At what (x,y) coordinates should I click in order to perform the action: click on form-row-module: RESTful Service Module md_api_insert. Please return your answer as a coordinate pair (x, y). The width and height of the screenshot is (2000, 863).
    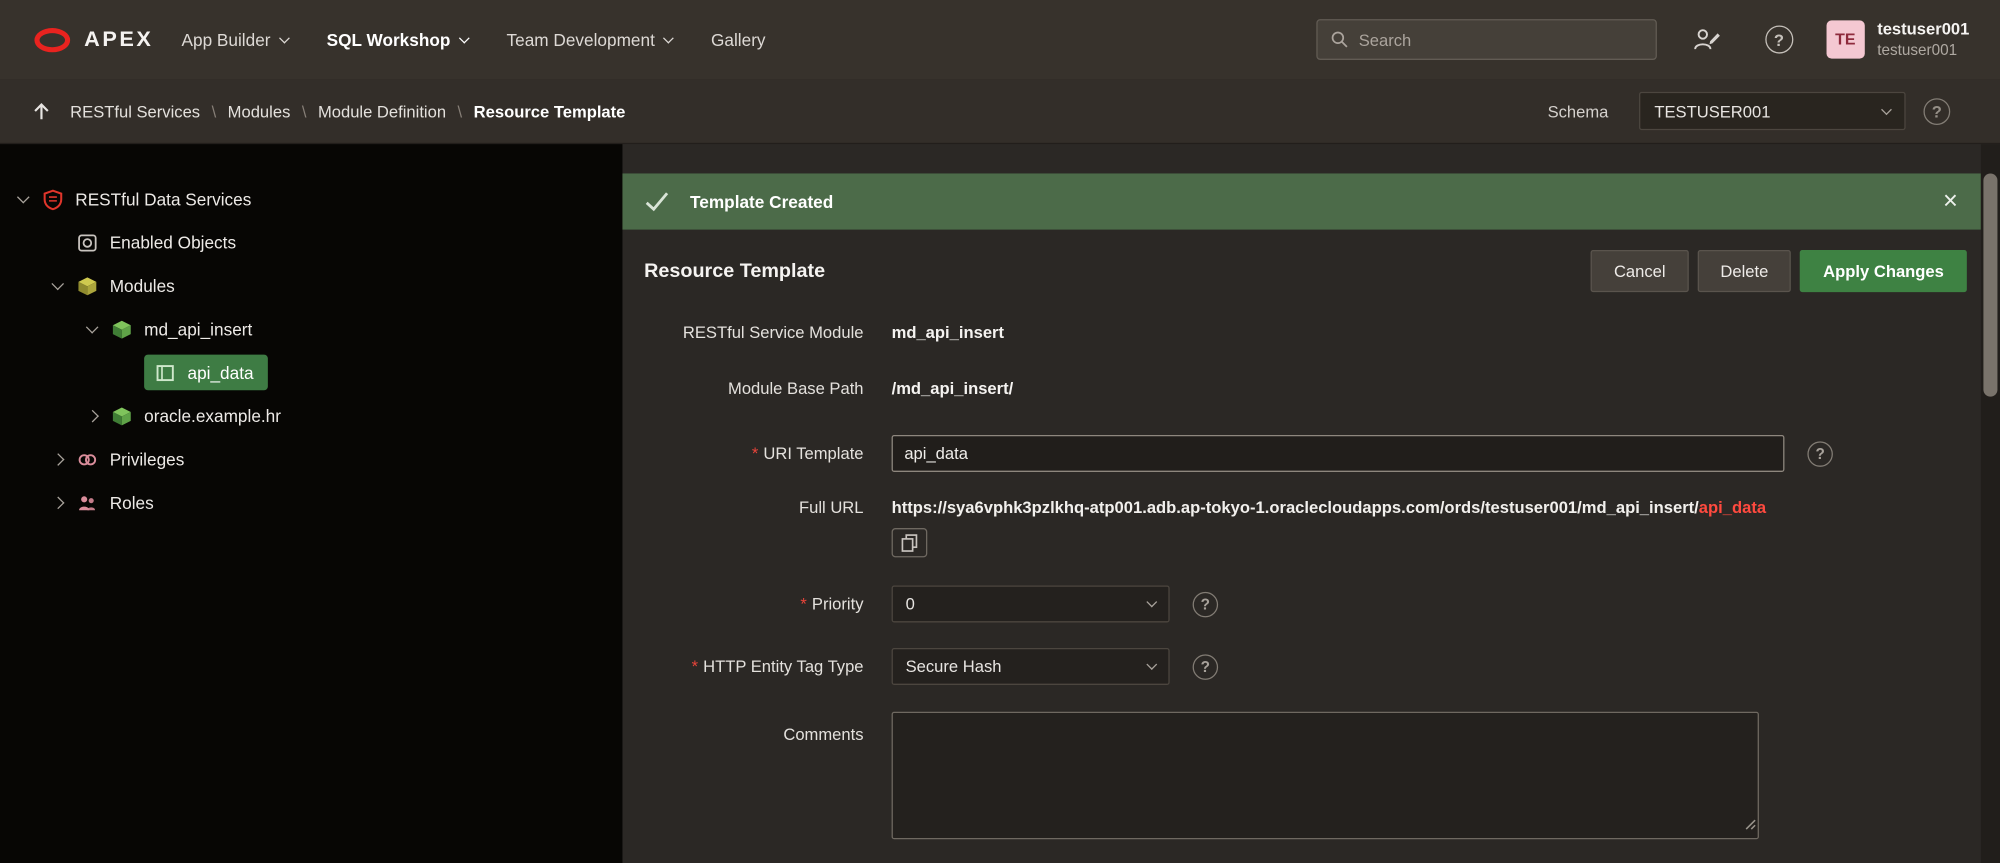
    Looking at the image, I should click on (1301, 332).